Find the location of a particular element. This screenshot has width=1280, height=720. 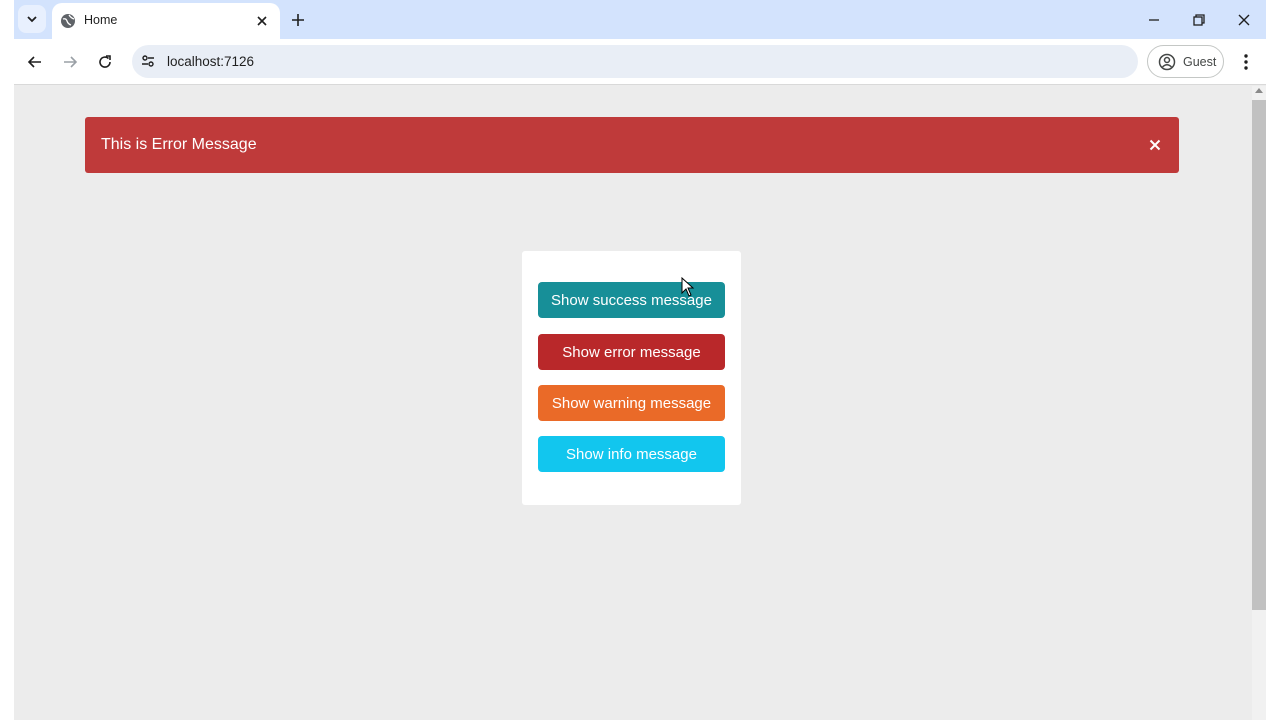

more-vert-icon is located at coordinates (1246, 62).